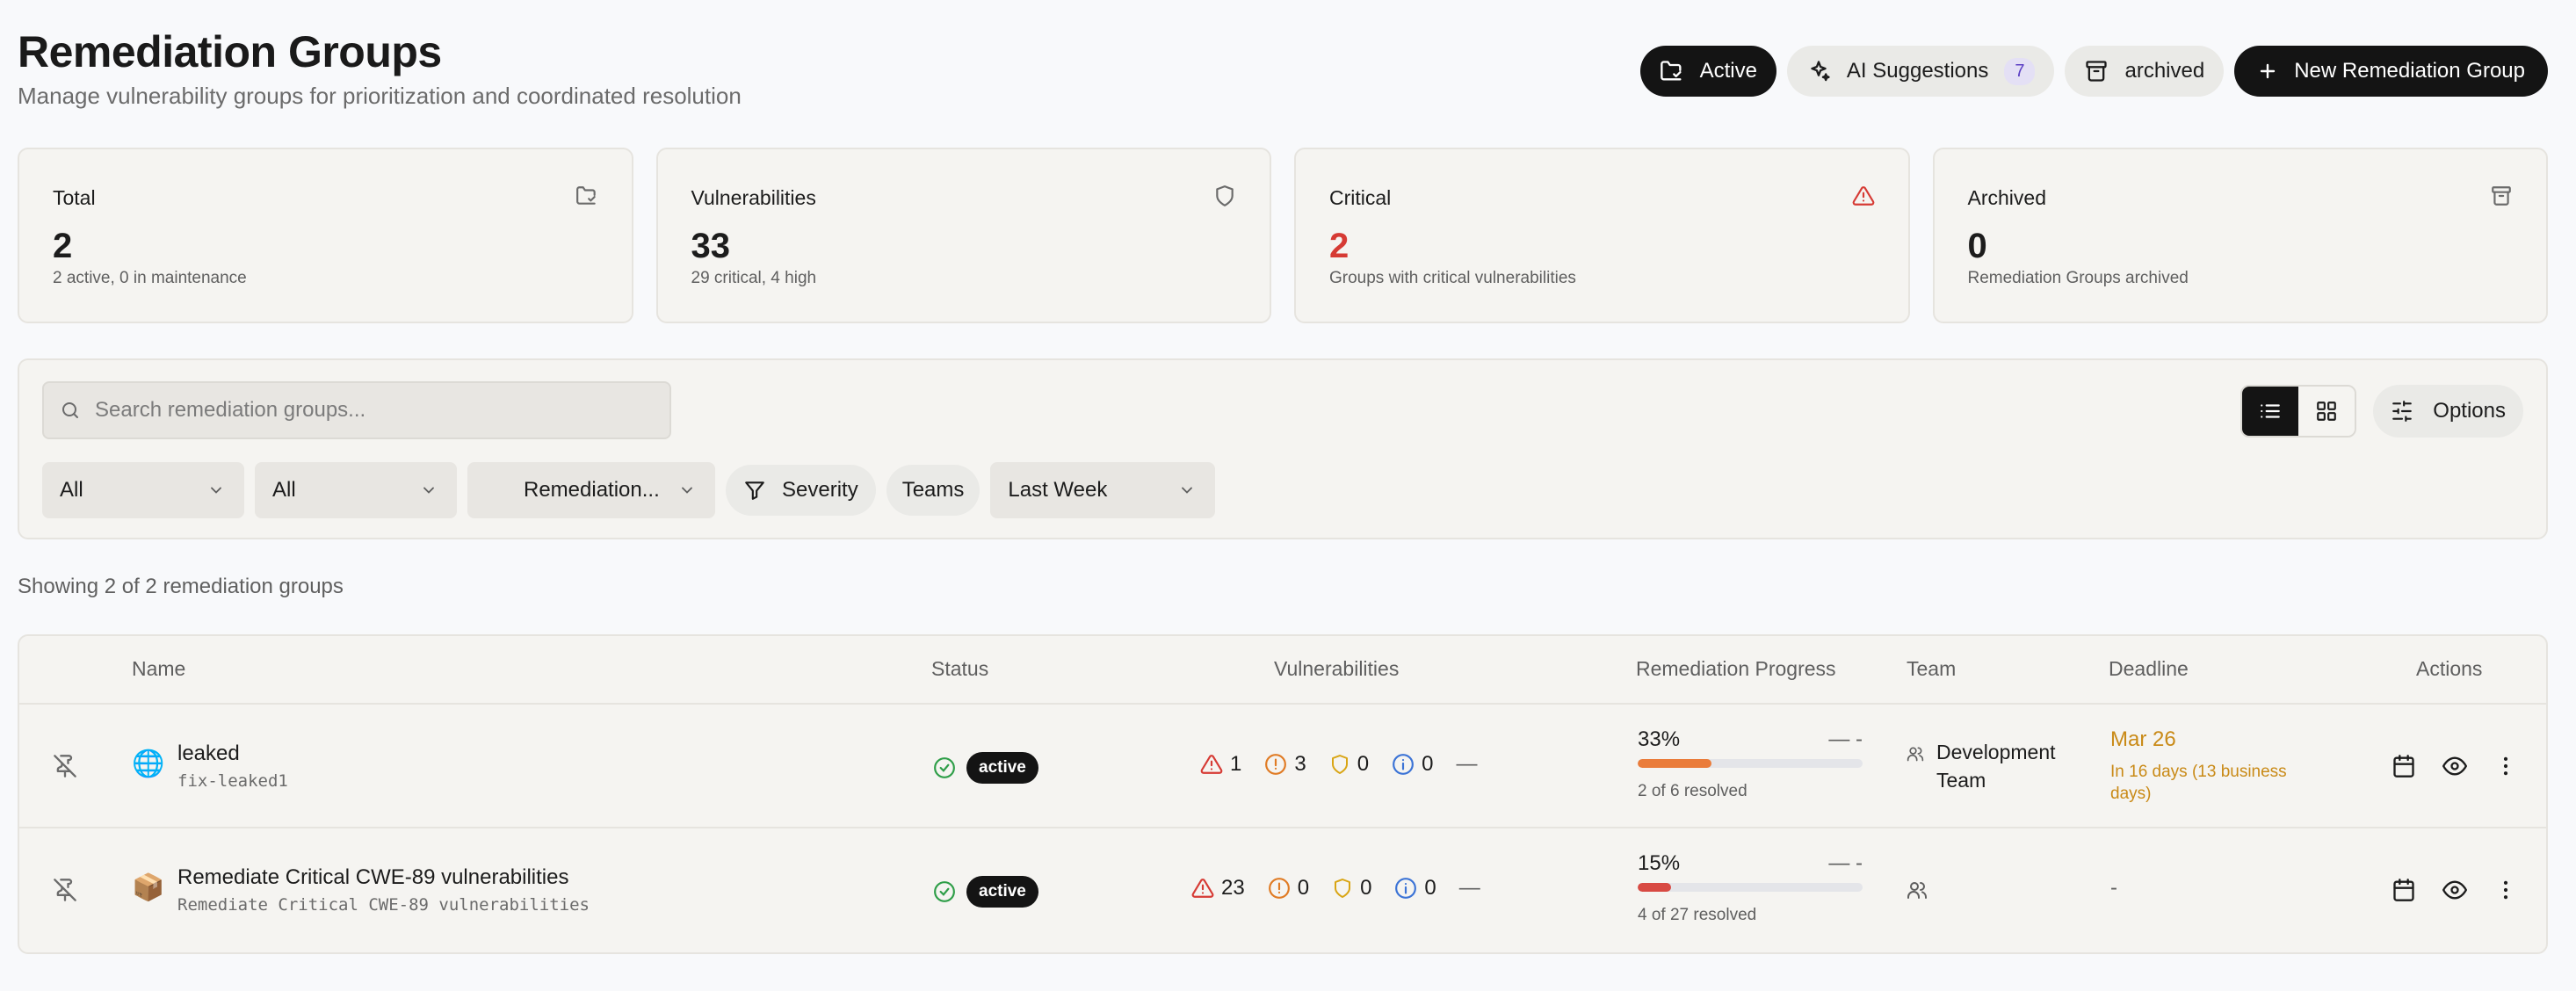 This screenshot has width=2576, height=991. I want to click on active-button: Active, so click(1707, 71).